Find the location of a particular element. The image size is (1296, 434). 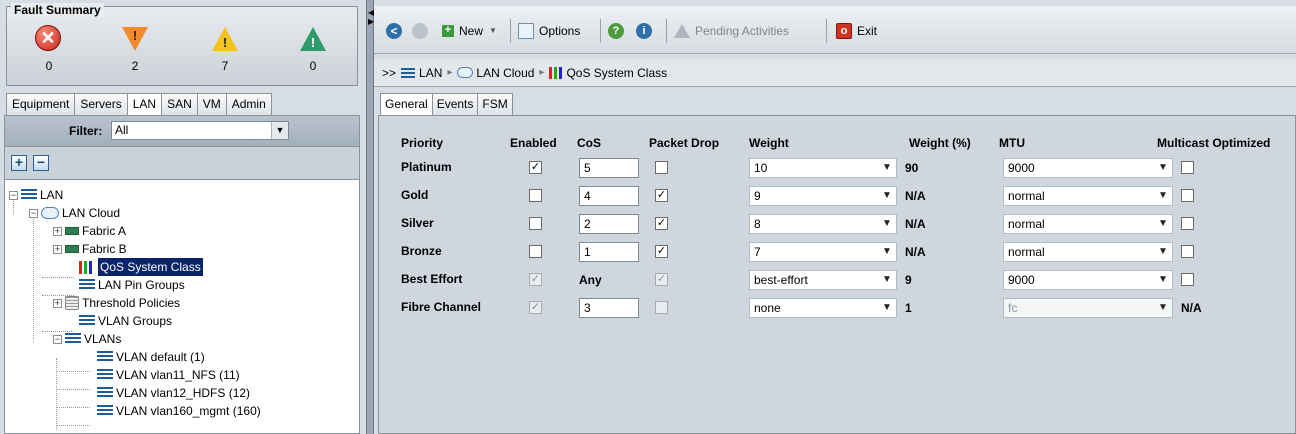

exit-button: o Exit is located at coordinates (856, 31).